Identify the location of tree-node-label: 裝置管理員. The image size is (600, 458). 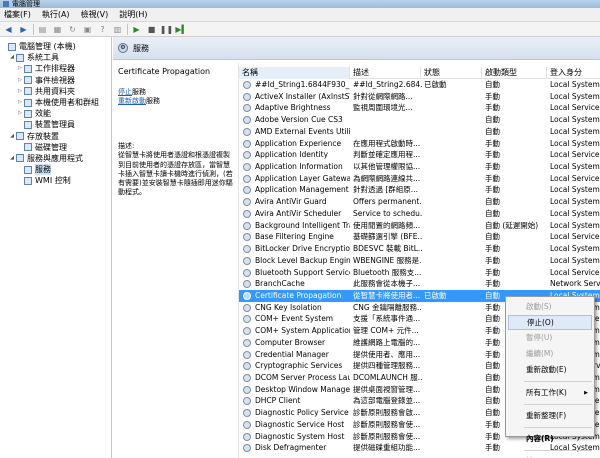
(55, 125).